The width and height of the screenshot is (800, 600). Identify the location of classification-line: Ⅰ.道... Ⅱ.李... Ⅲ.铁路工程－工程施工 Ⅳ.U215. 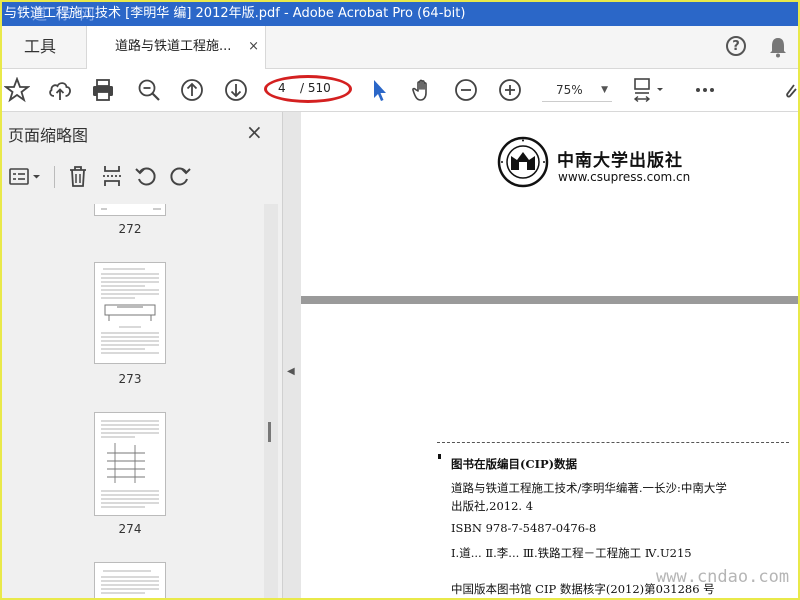
(571, 553).